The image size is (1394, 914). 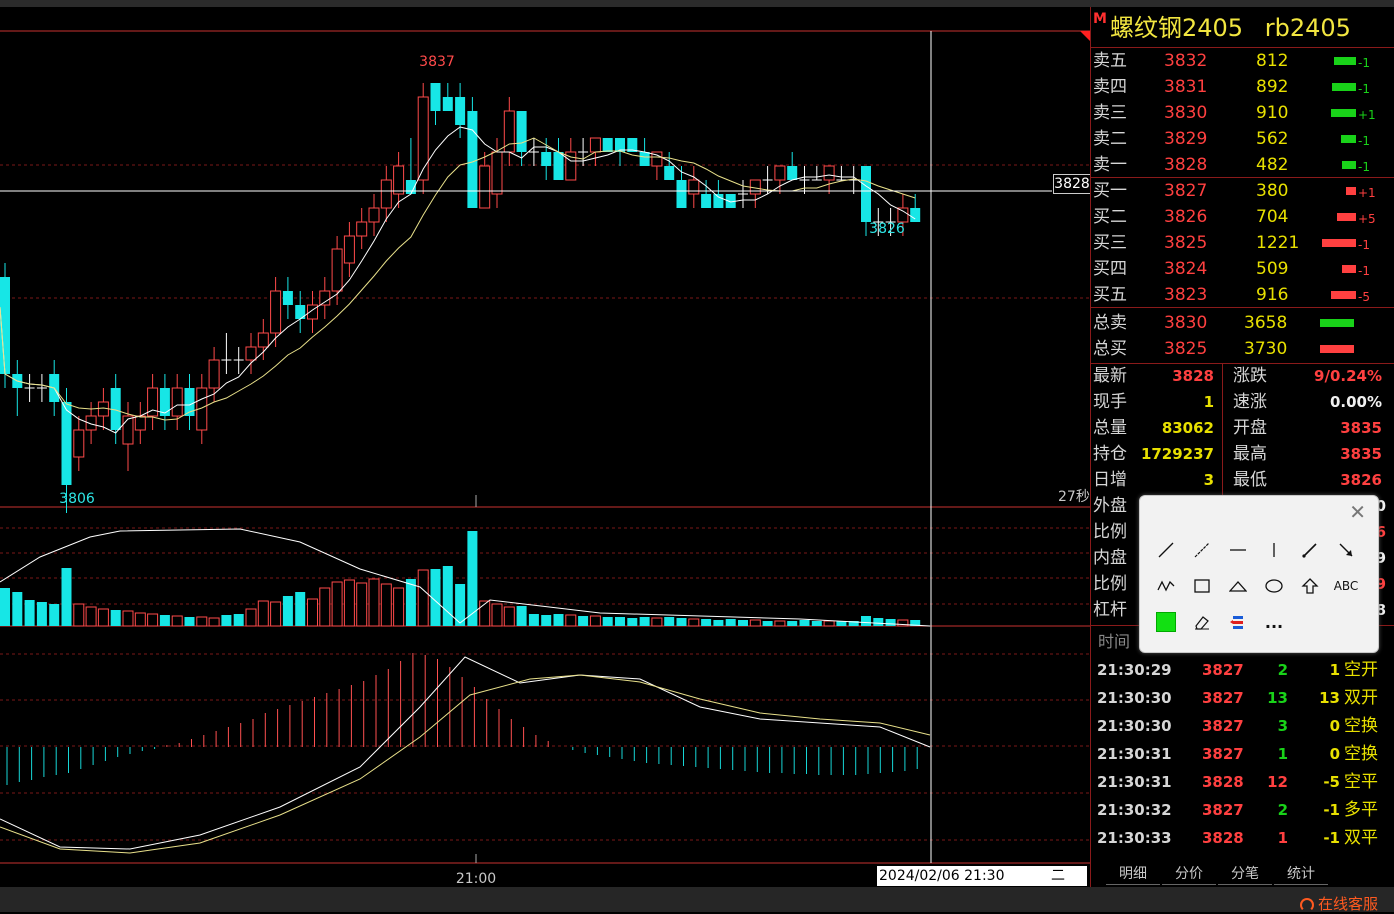 I want to click on depth-volume: 704, so click(x=1272, y=217).